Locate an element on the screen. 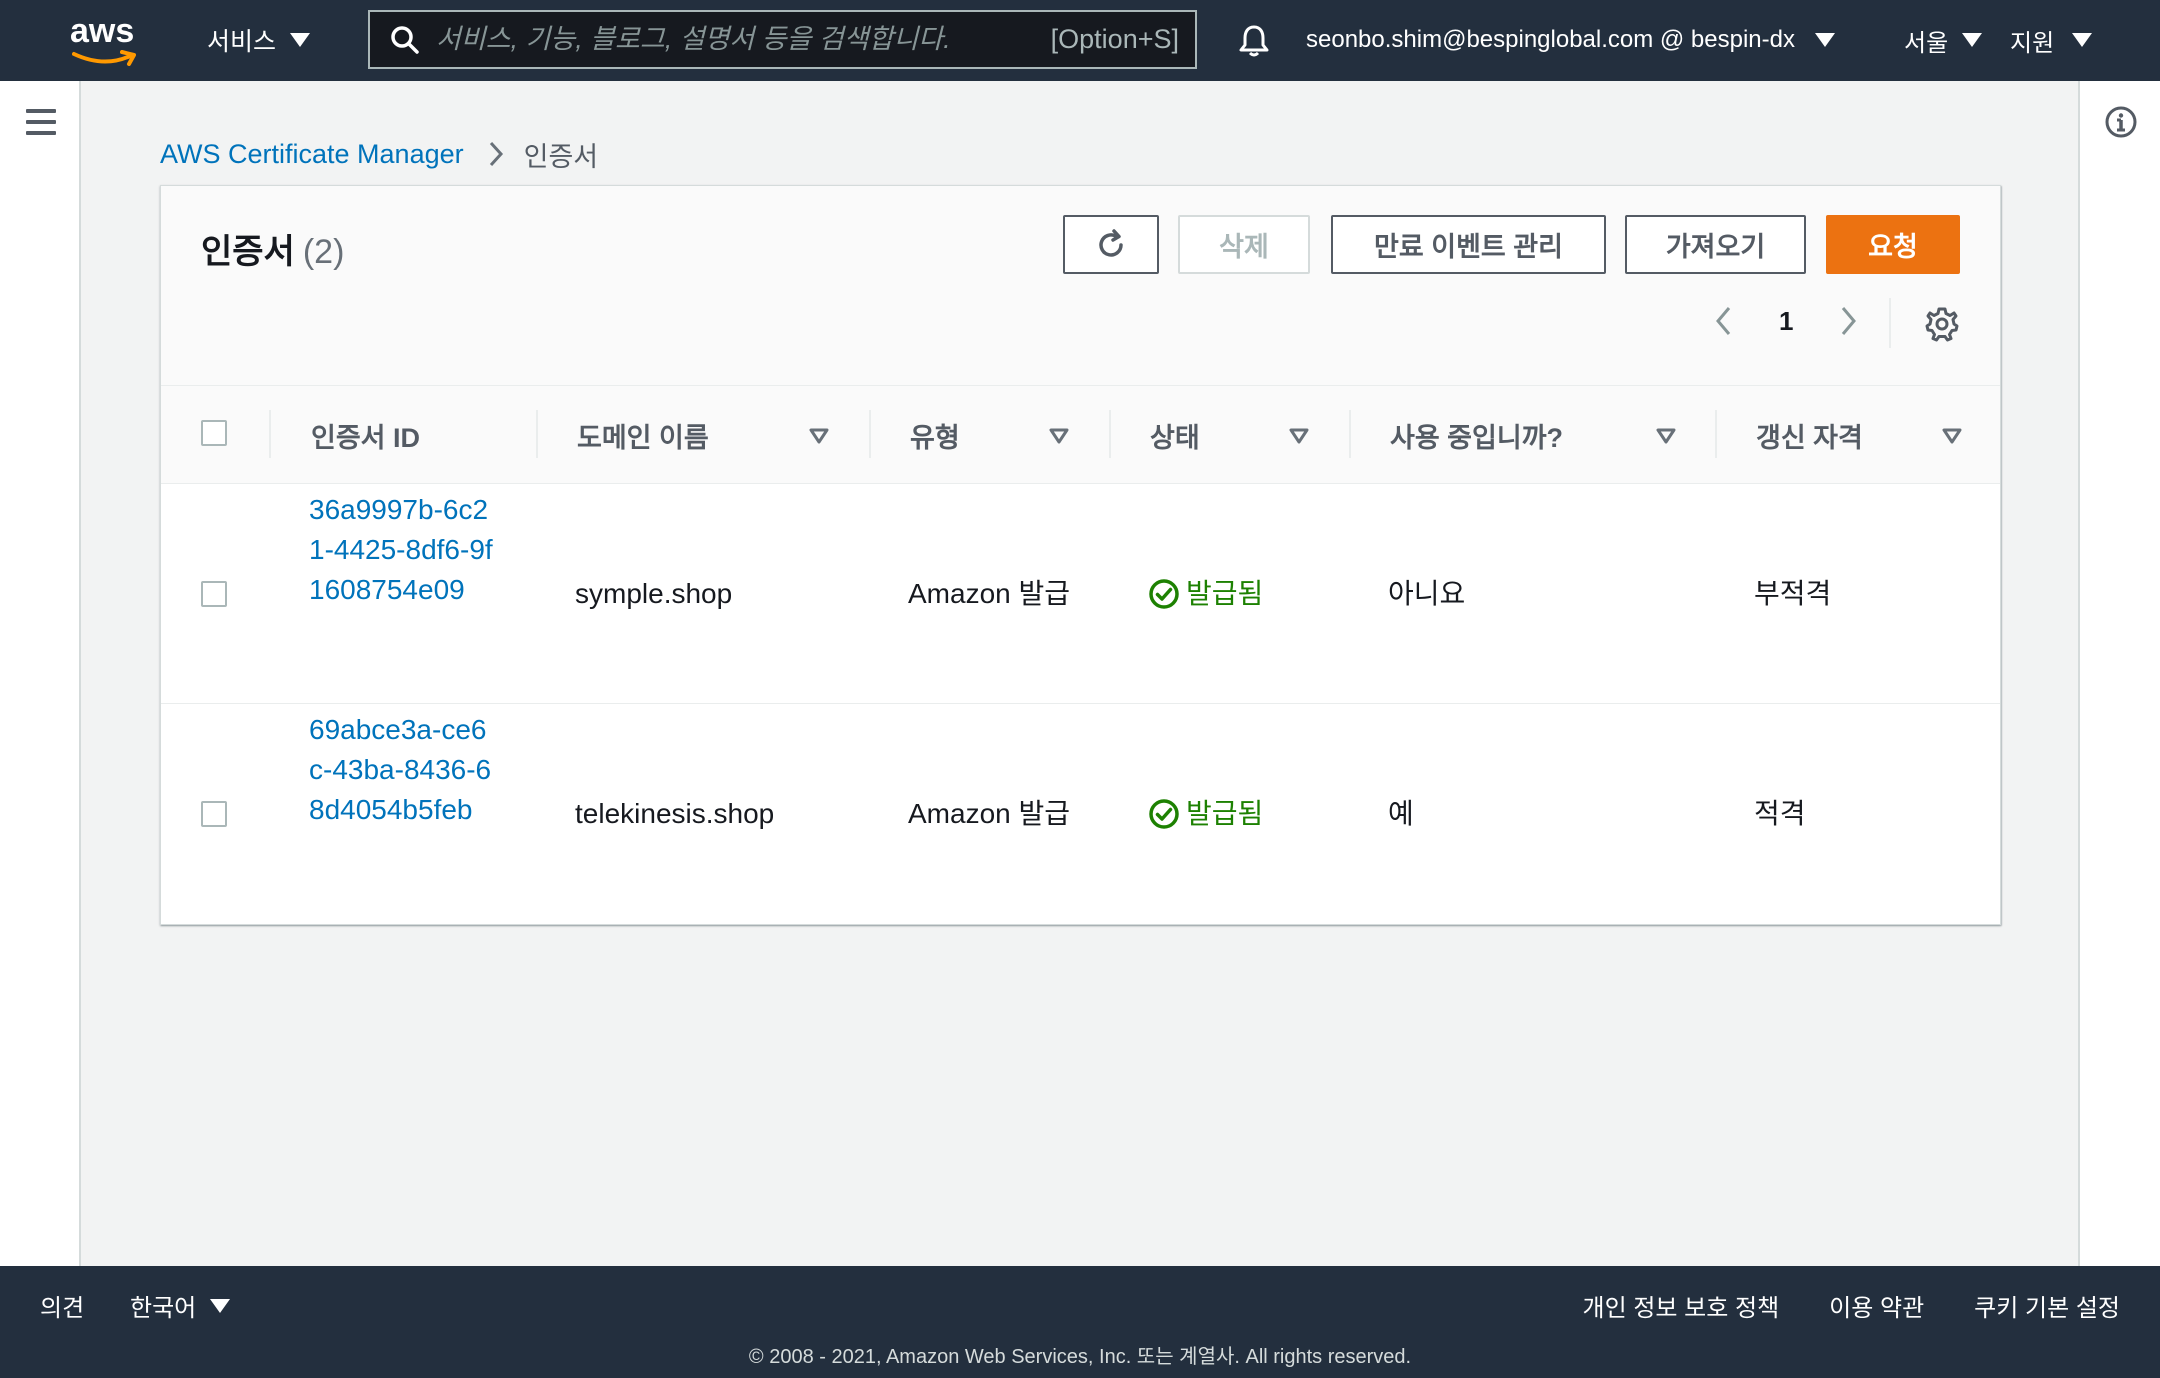  certificate-id-link: 36a9997b-6c21-4425-8df6-9f1608754e09 is located at coordinates (404, 550).